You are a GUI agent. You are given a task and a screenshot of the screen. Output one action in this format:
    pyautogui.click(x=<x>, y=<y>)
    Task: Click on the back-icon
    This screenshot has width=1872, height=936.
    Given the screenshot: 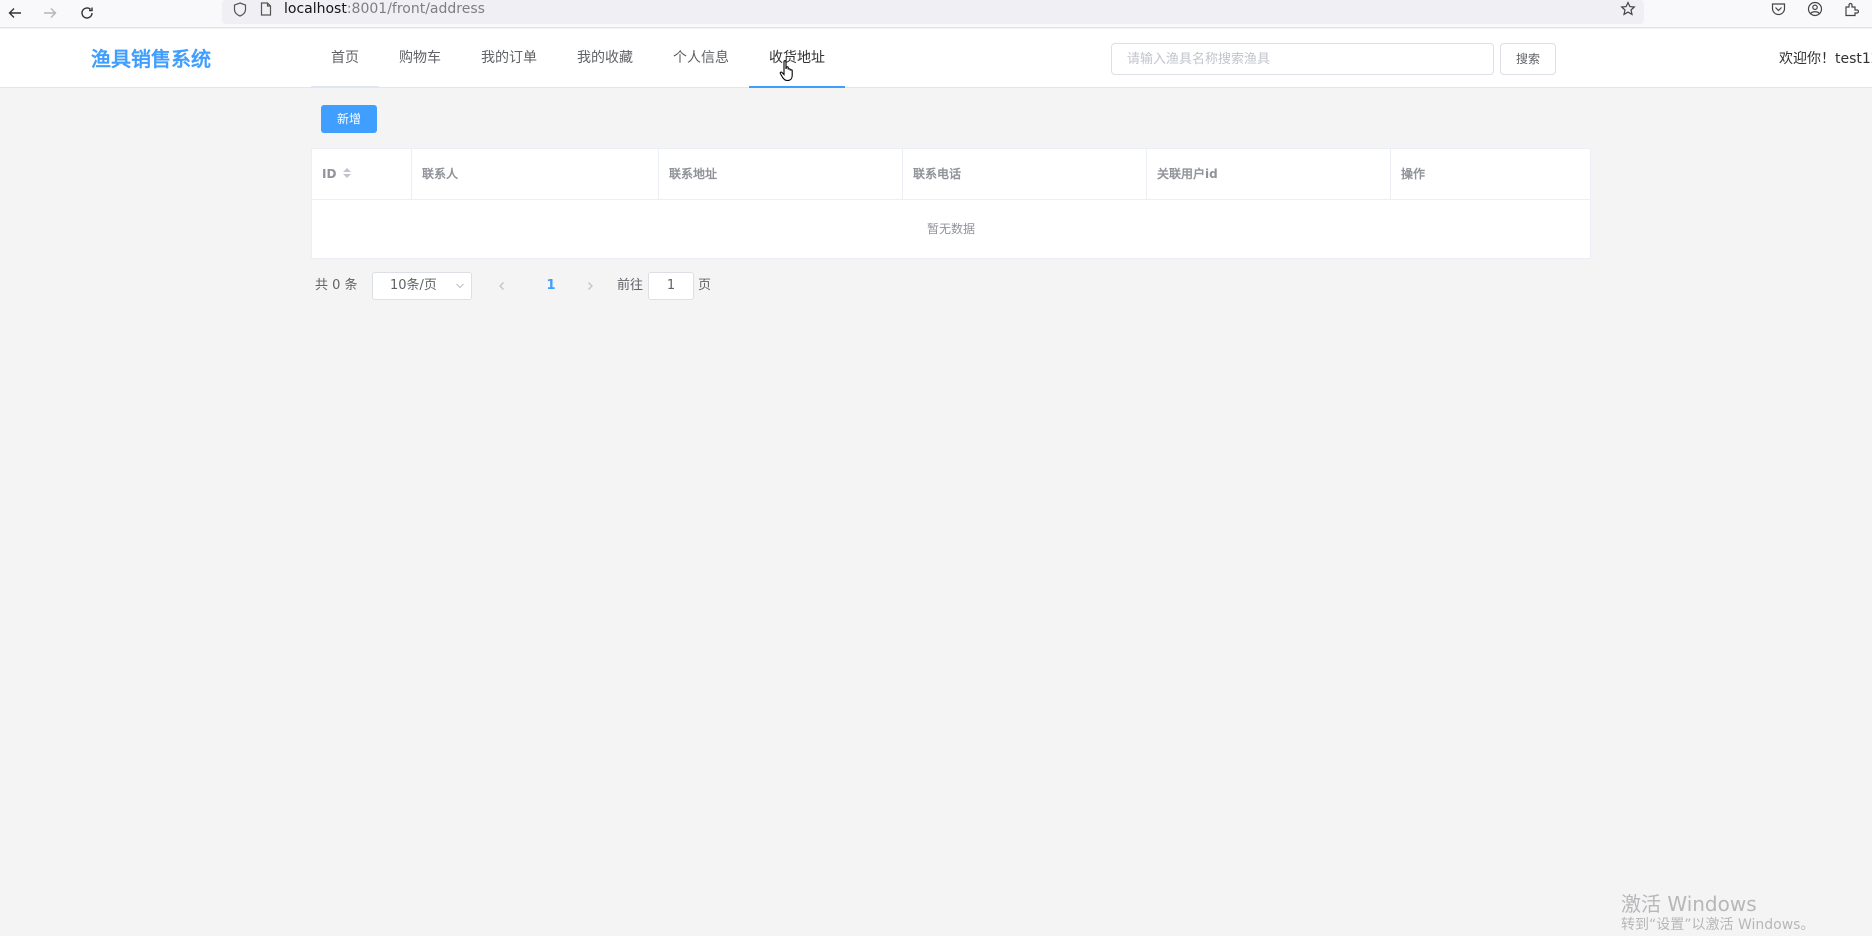 What is the action you would take?
    pyautogui.click(x=15, y=13)
    